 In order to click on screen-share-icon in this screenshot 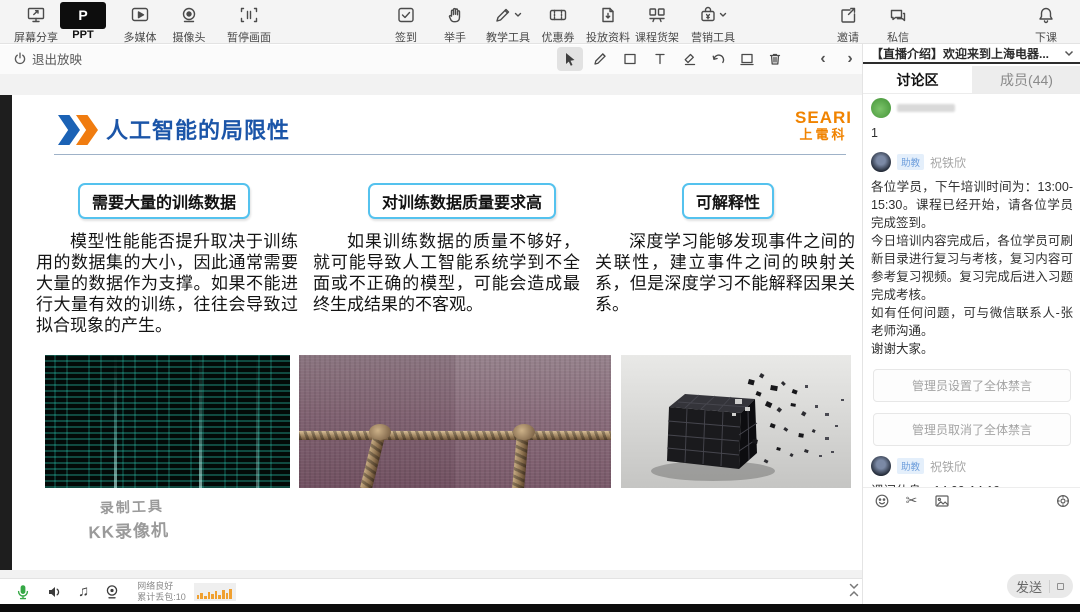, I will do `click(36, 15)`.